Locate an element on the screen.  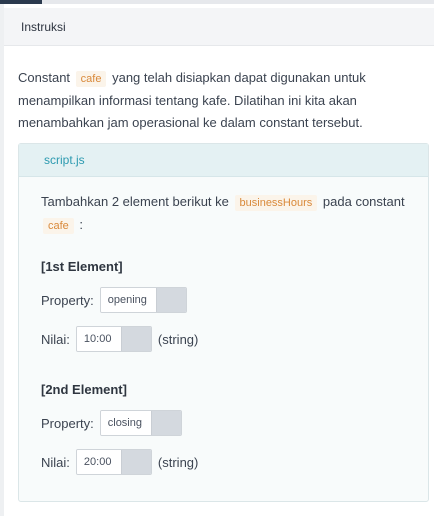
element-2-value-row: Nilai: (string) is located at coordinates (119, 462).